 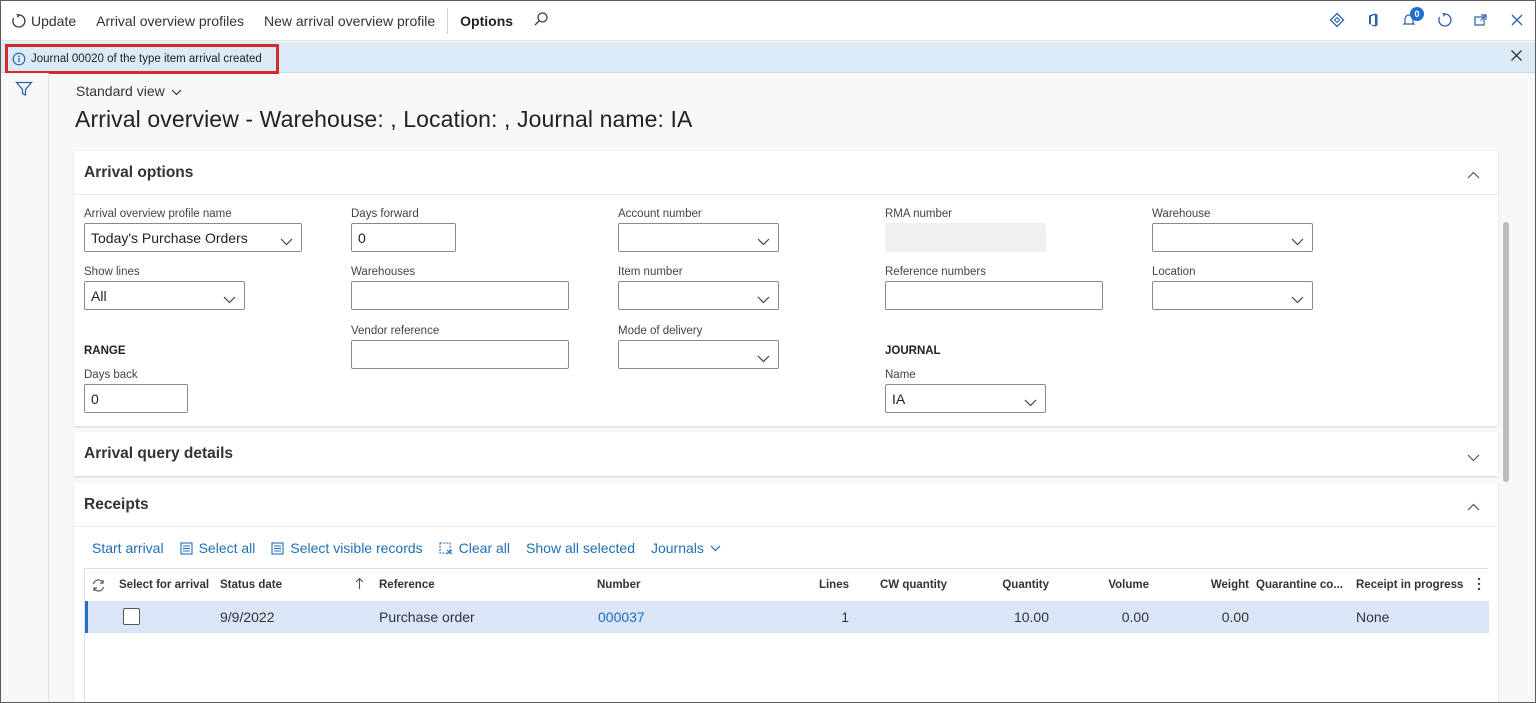 What do you see at coordinates (25, 387) in the screenshot?
I see `filter-rail` at bounding box center [25, 387].